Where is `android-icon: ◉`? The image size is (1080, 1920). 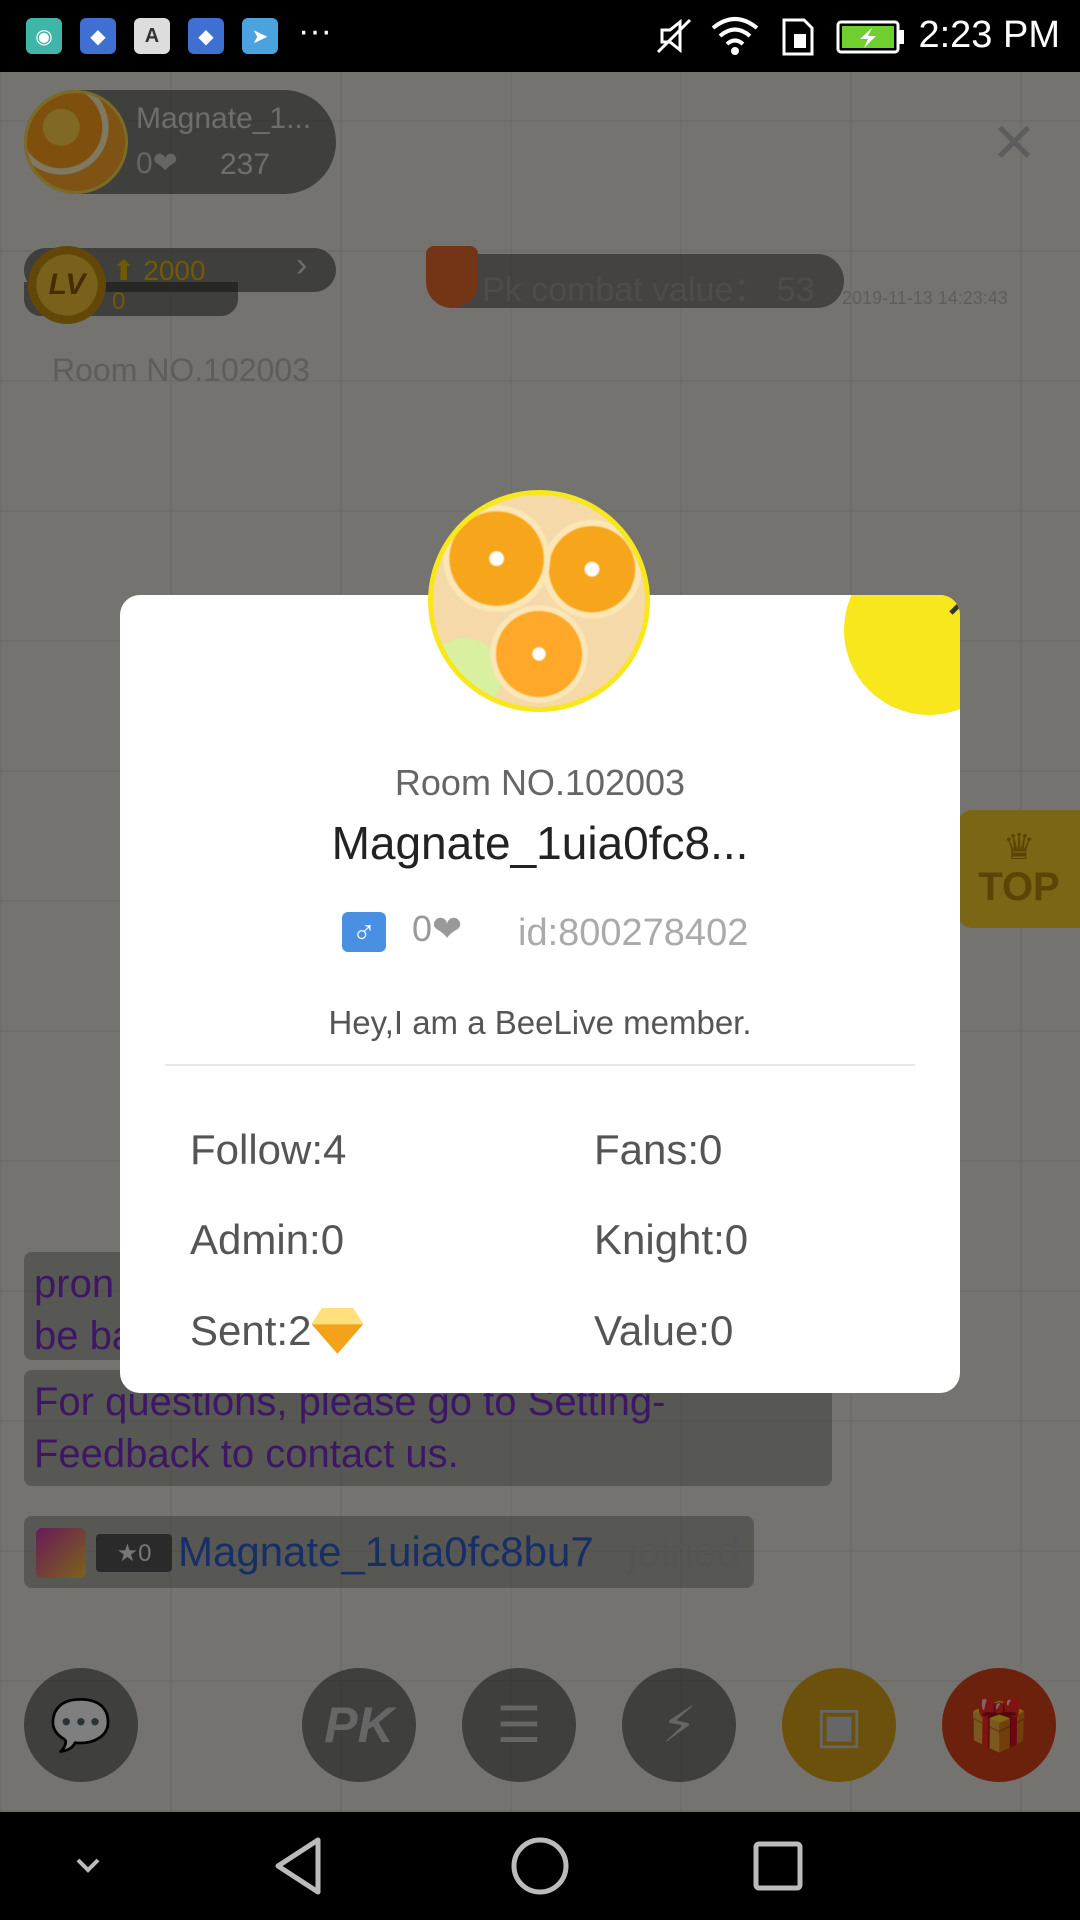 android-icon: ◉ is located at coordinates (44, 36).